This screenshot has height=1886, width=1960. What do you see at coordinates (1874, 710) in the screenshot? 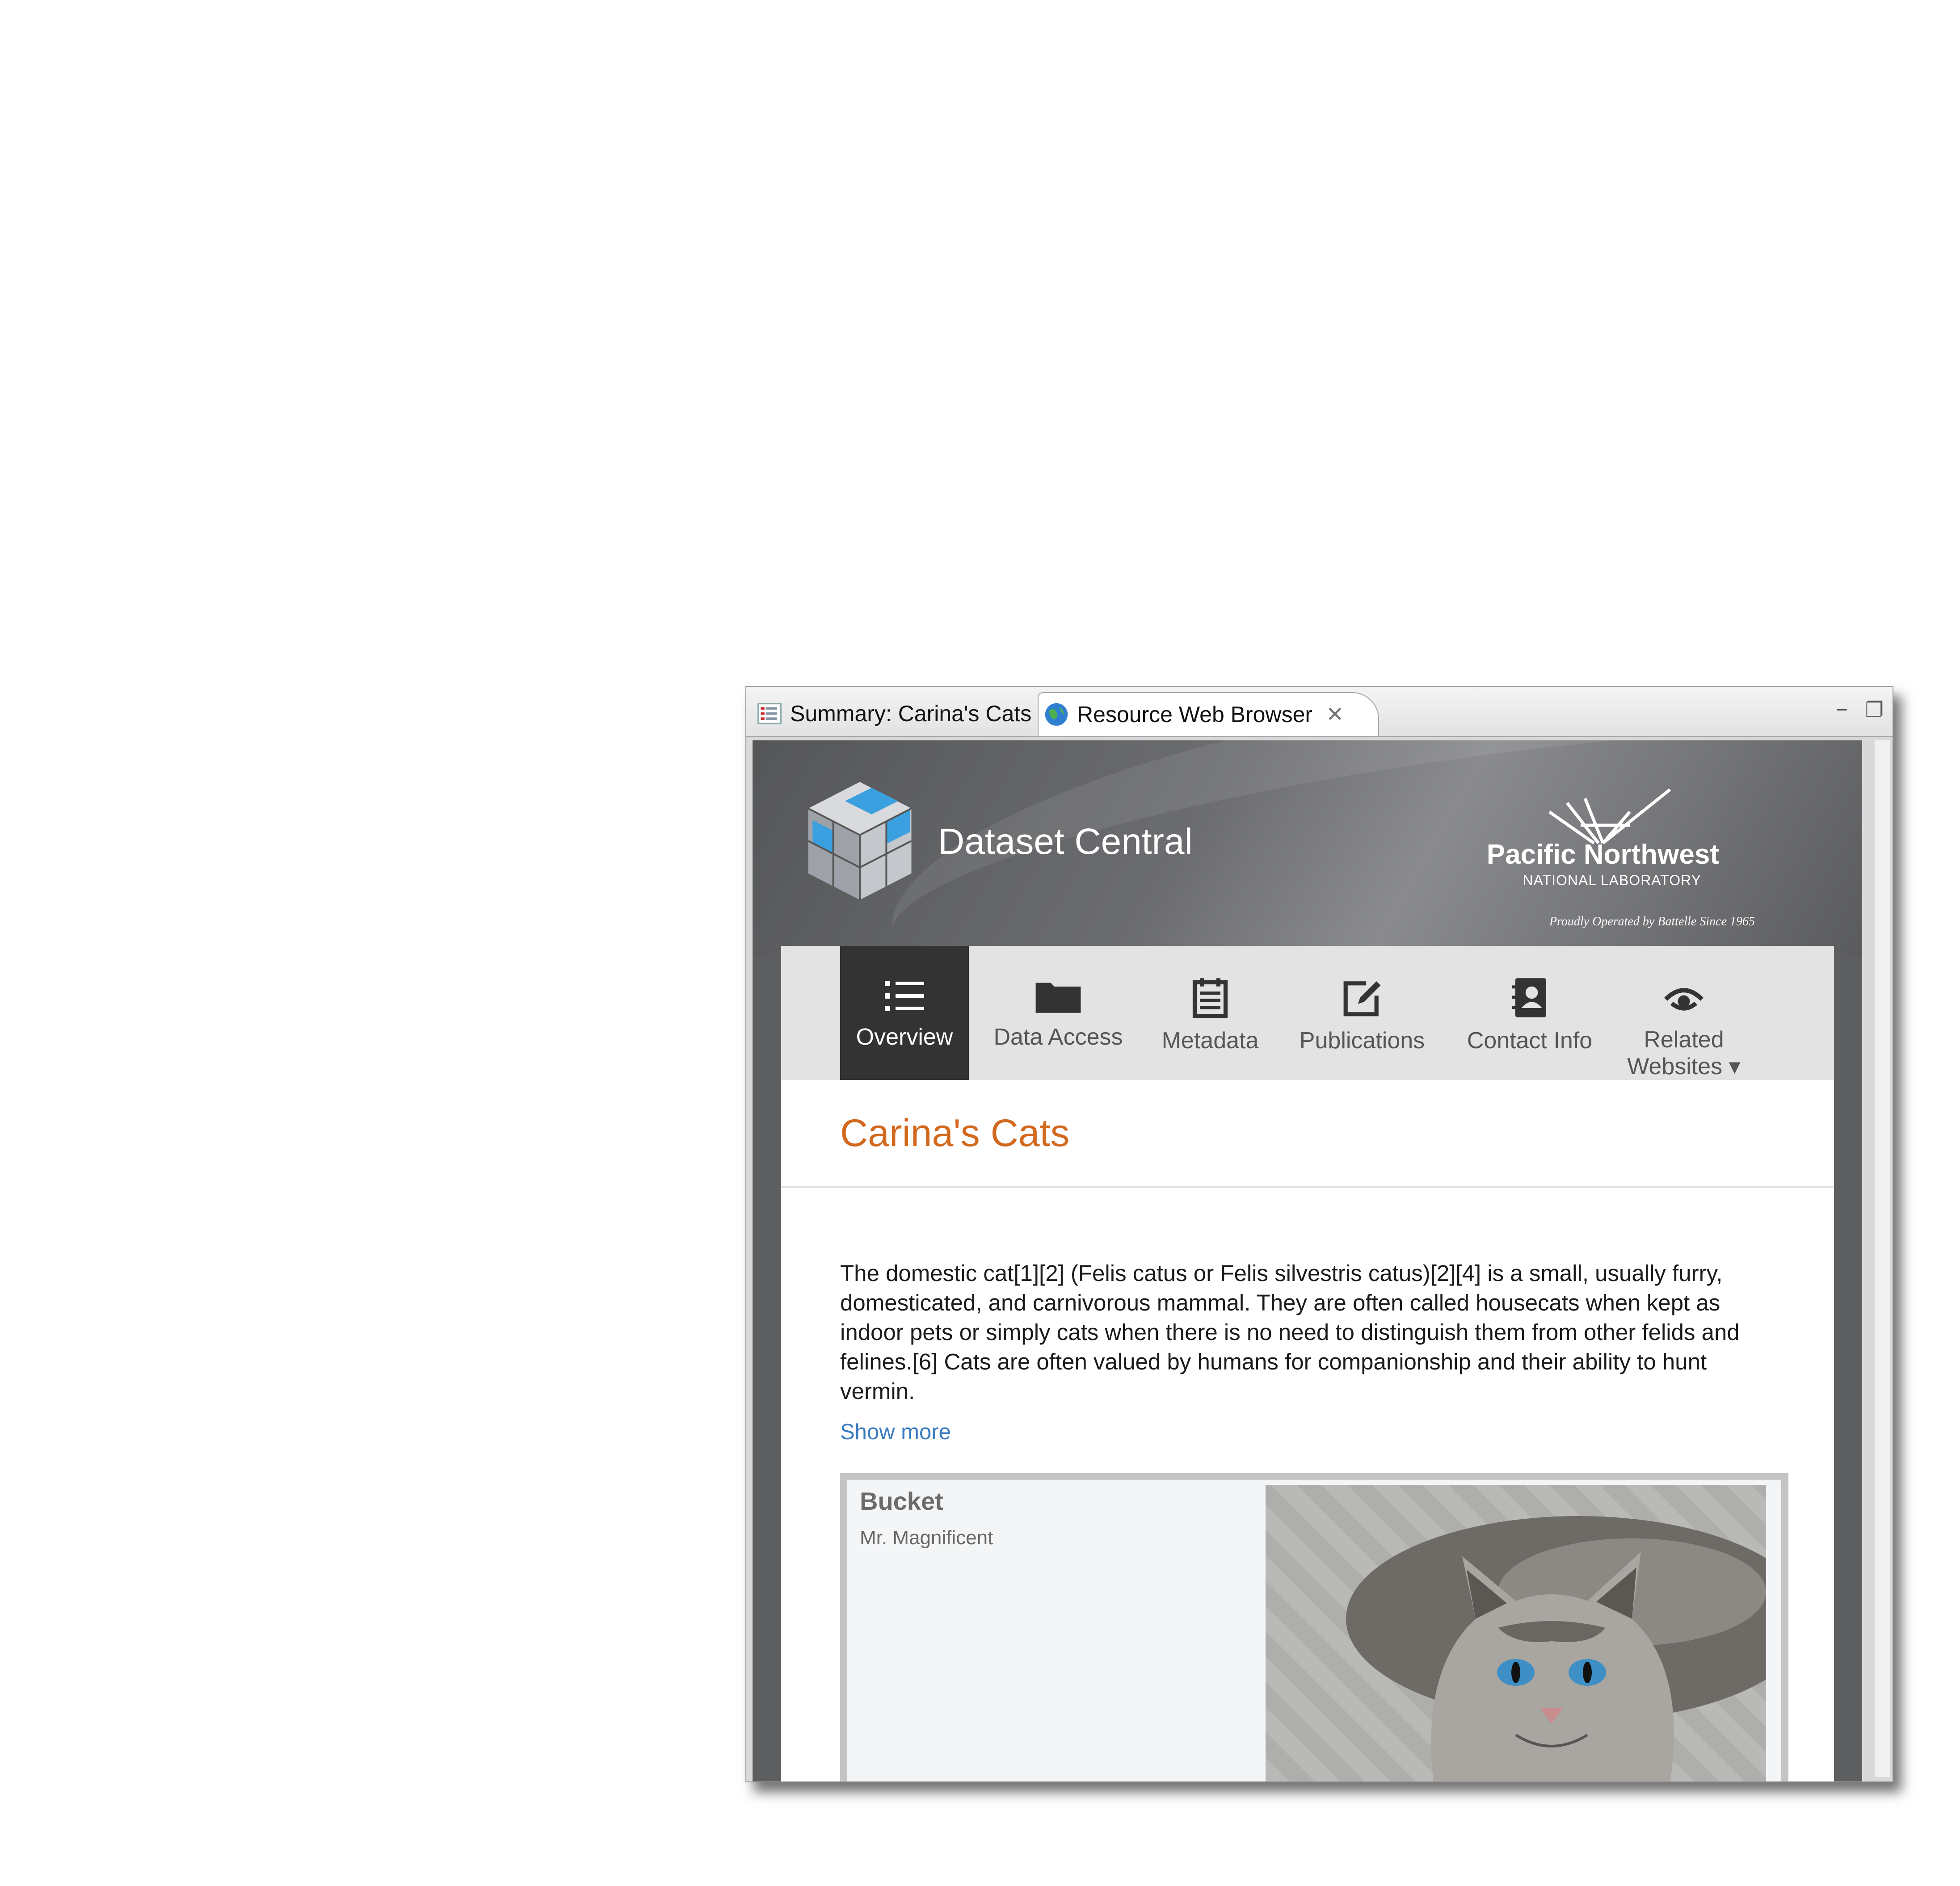
I see `maximize-icon: ❐` at bounding box center [1874, 710].